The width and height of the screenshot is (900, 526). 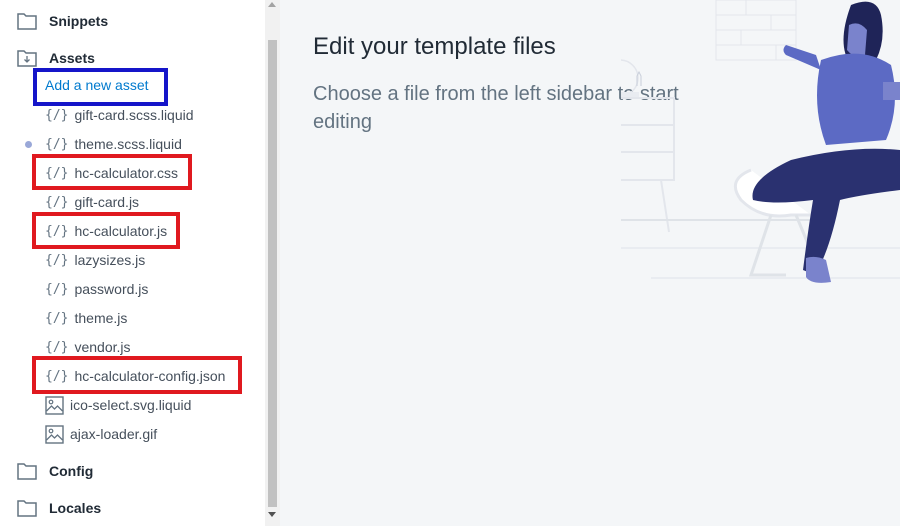 I want to click on file-item: ico-select.svg.liquid, so click(x=118, y=405).